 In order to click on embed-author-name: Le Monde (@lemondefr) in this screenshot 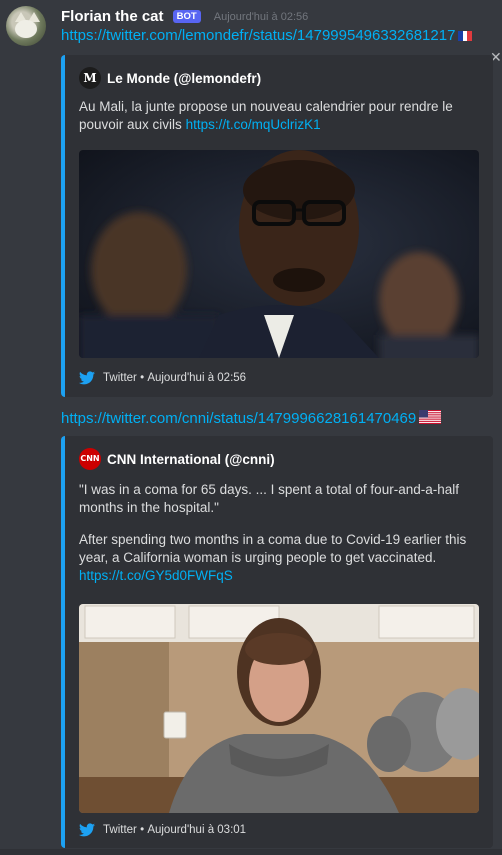, I will do `click(184, 78)`.